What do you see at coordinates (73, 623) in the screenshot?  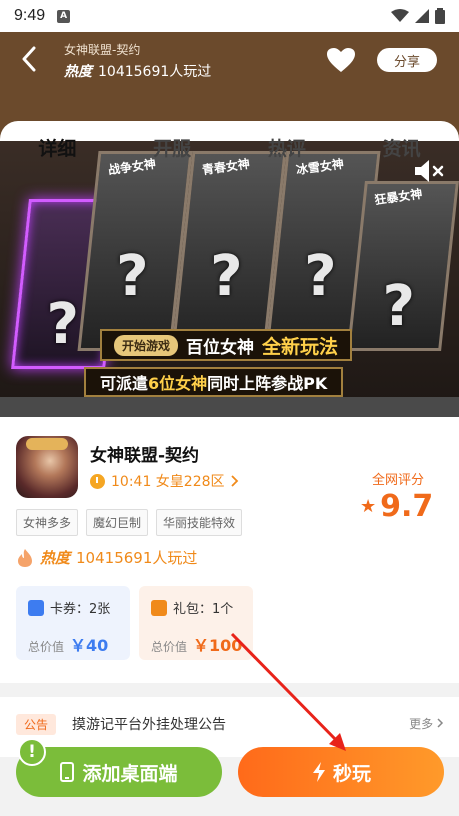 I see `coupon-card: 卡券：2张 总价值 ￥40` at bounding box center [73, 623].